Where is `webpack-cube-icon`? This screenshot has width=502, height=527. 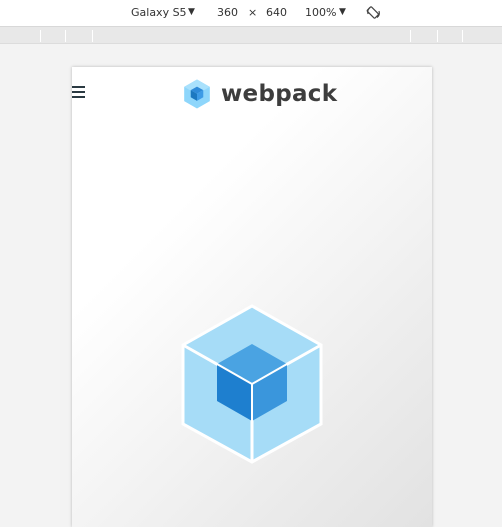 webpack-cube-icon is located at coordinates (197, 94).